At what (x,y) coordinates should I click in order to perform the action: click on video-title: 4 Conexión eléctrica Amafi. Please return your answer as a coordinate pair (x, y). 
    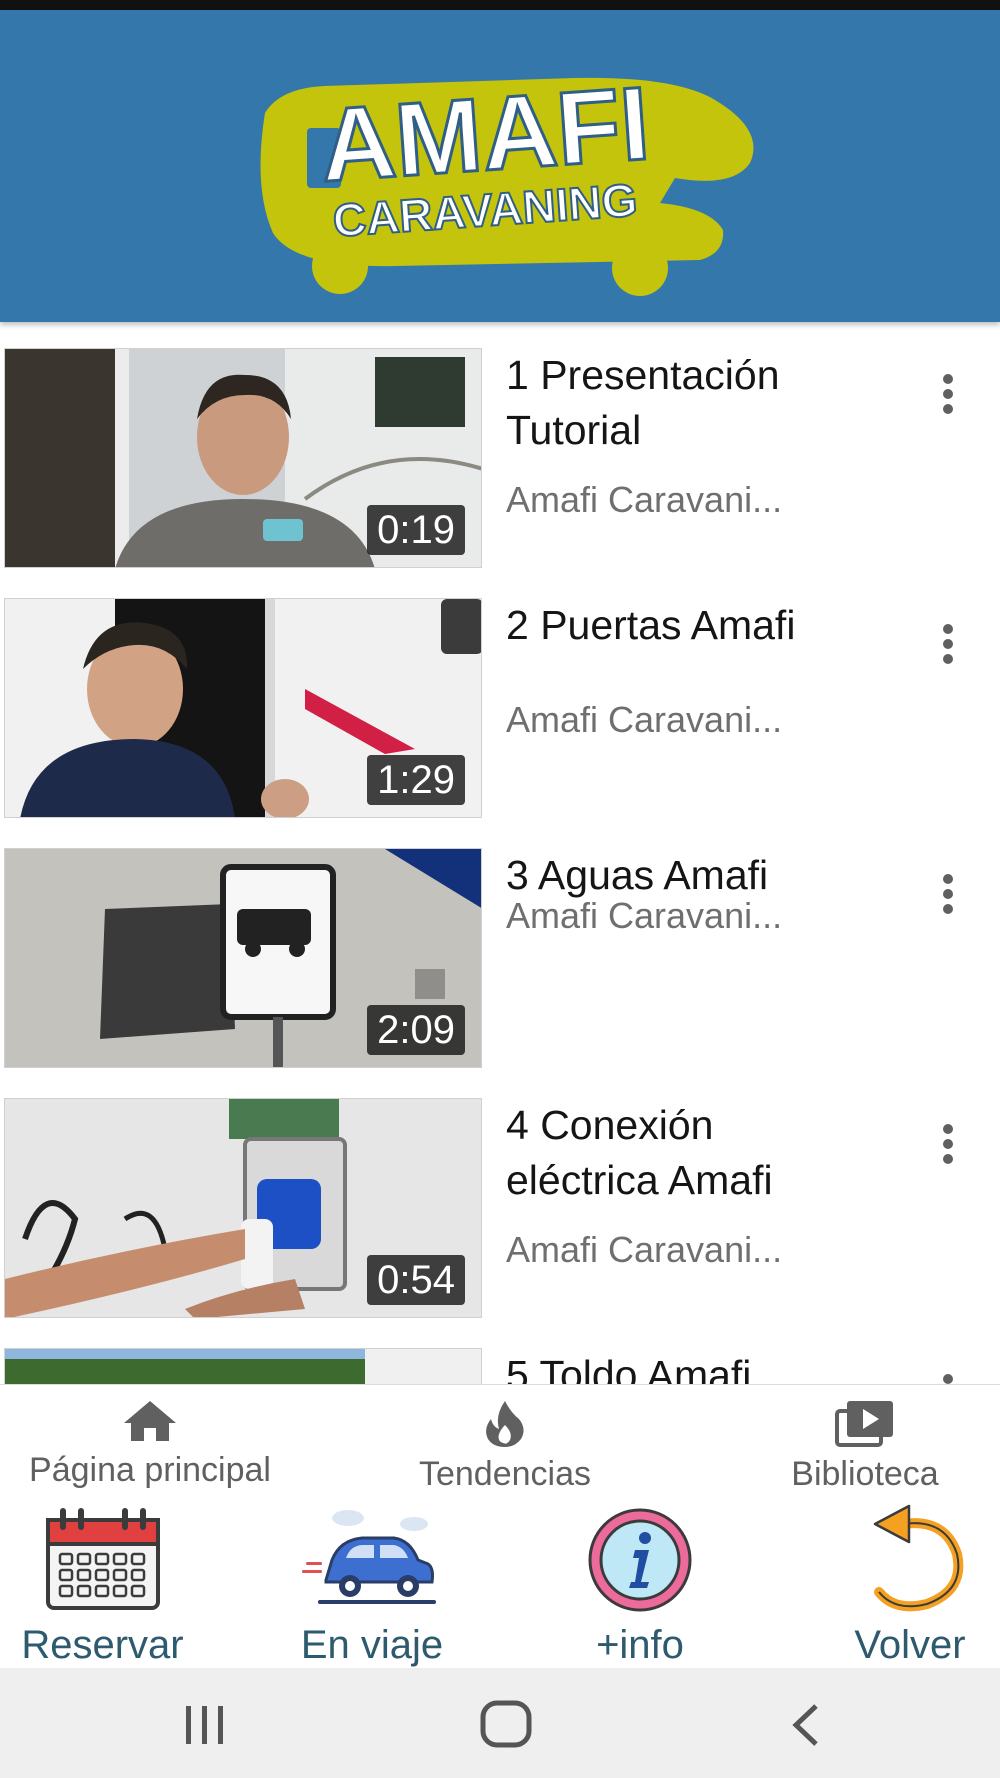
    Looking at the image, I should click on (686, 1152).